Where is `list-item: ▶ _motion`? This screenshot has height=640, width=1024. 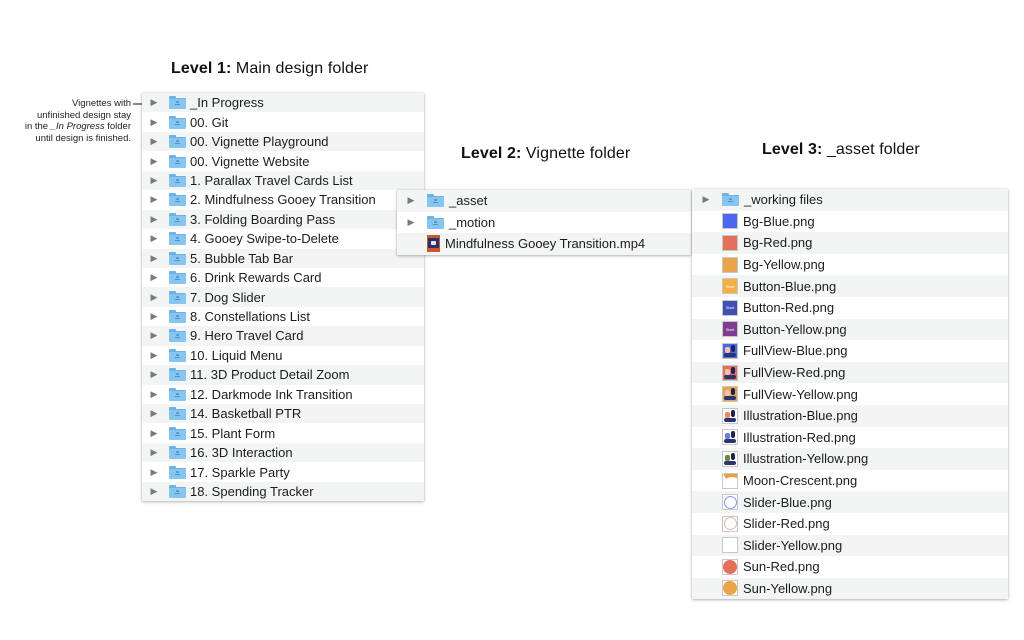
list-item: ▶ _motion is located at coordinates (544, 222).